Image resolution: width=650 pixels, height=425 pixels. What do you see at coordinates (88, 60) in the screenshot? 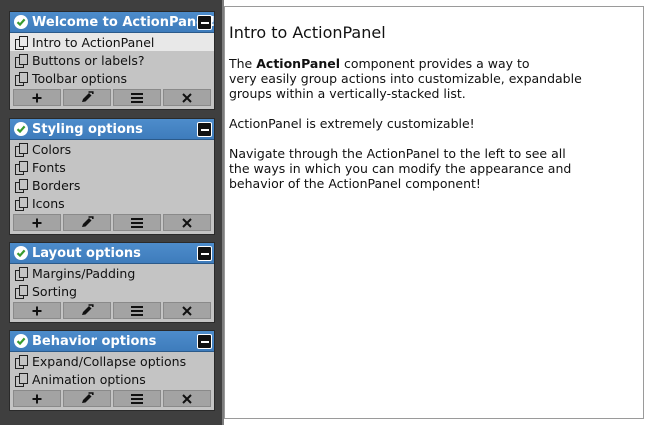
I see `item-label: Buttons or labels?` at bounding box center [88, 60].